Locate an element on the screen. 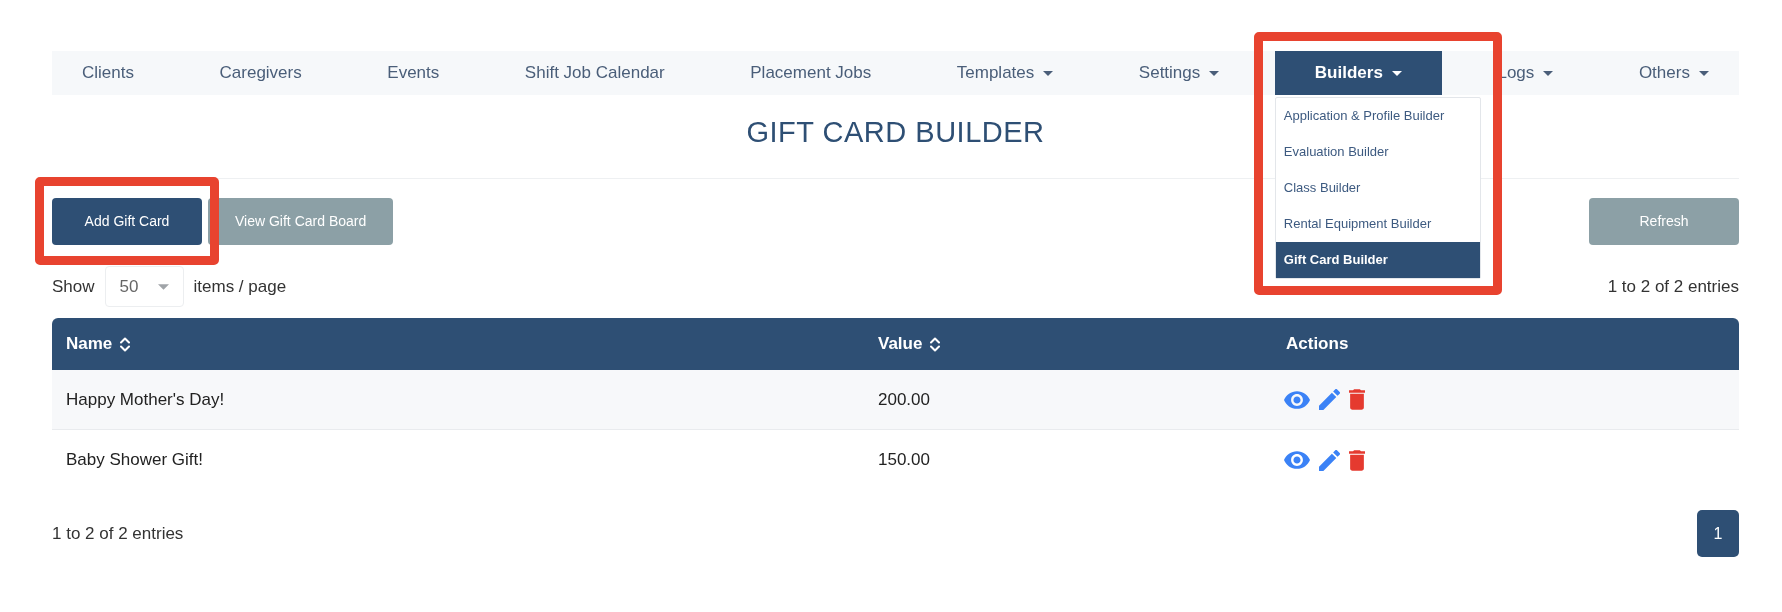 The height and width of the screenshot is (612, 1782). table-cell-text: 200.00 is located at coordinates (904, 399).